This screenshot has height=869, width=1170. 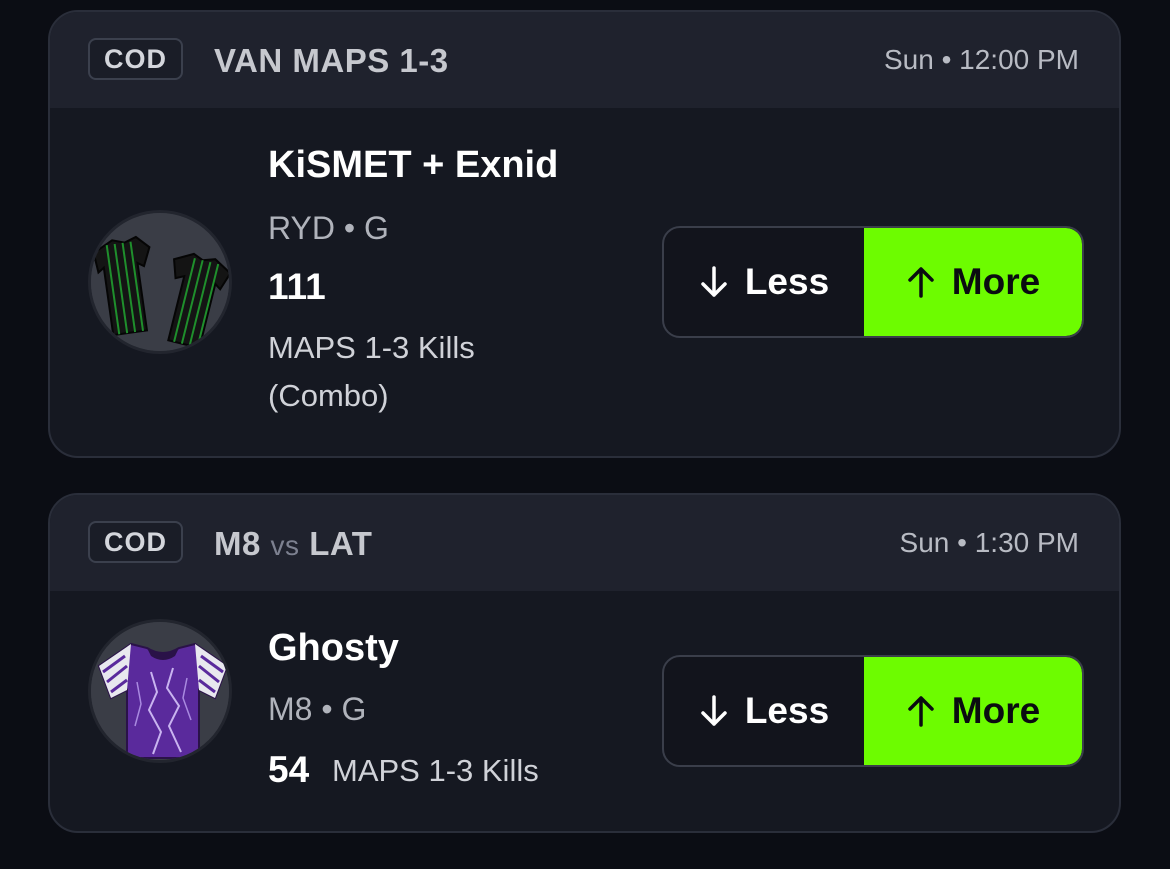 I want to click on team-a: M8, so click(x=237, y=543).